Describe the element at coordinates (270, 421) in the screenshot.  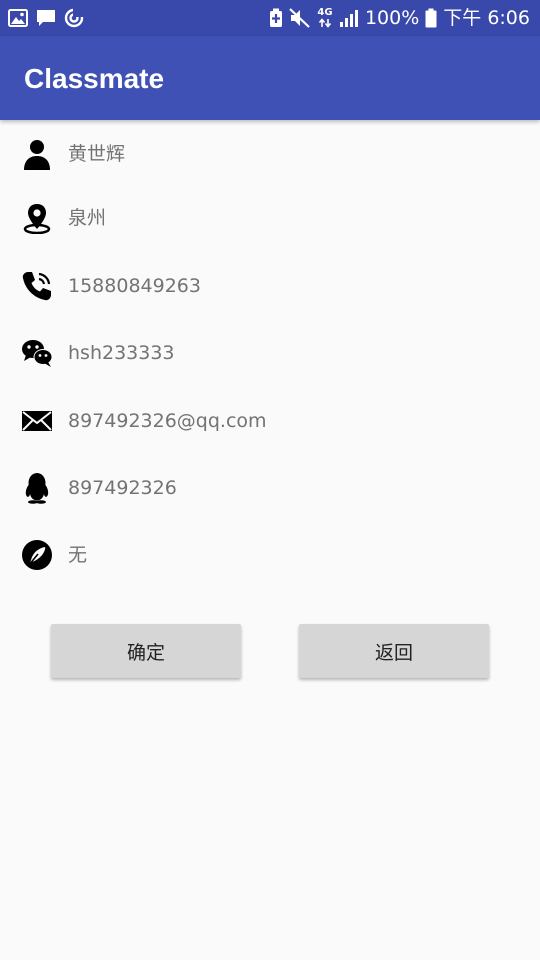
I see `email-row: 897492326@qq.com` at that location.